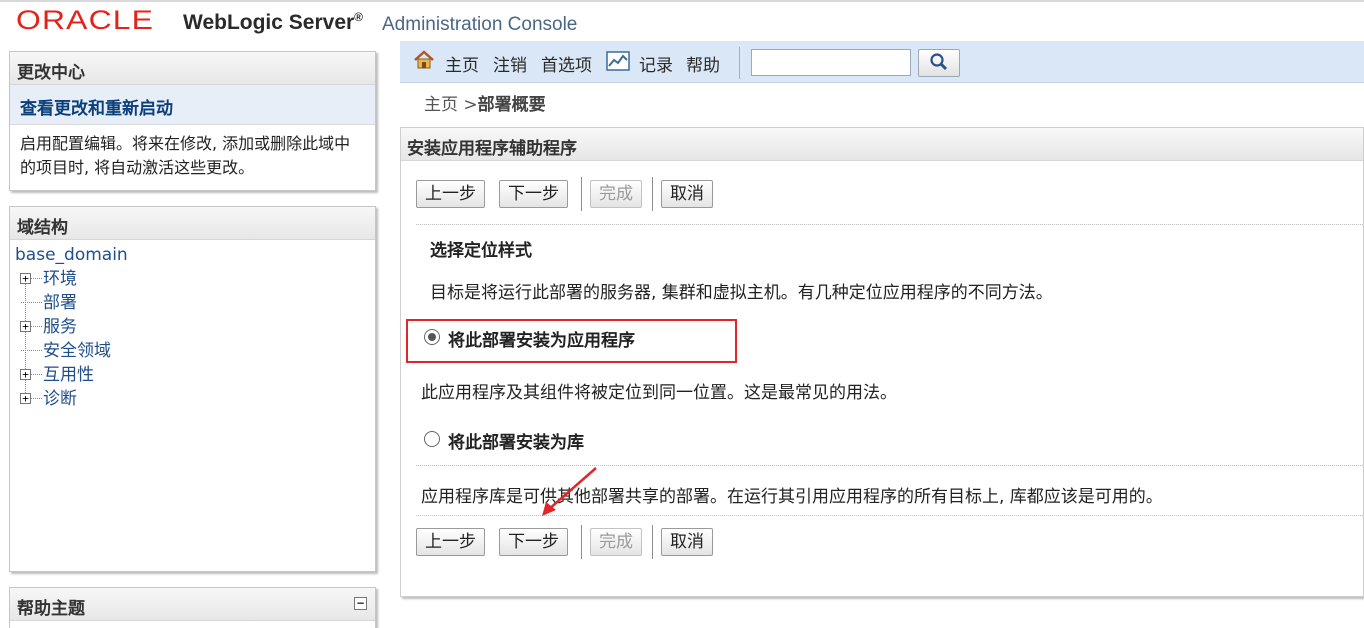 This screenshot has height=628, width=1364. Describe the element at coordinates (192, 399) in the screenshot. I see `tree-item-diagnostics: + 诊断` at that location.